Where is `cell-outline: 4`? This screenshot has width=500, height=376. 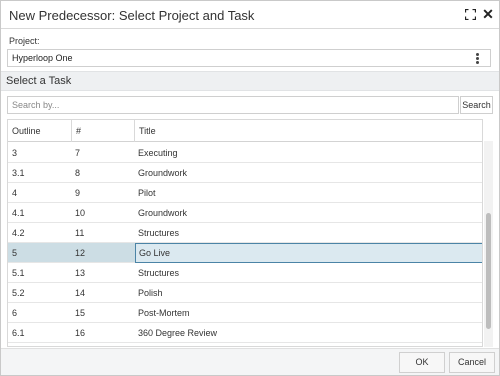 cell-outline: 4 is located at coordinates (15, 193).